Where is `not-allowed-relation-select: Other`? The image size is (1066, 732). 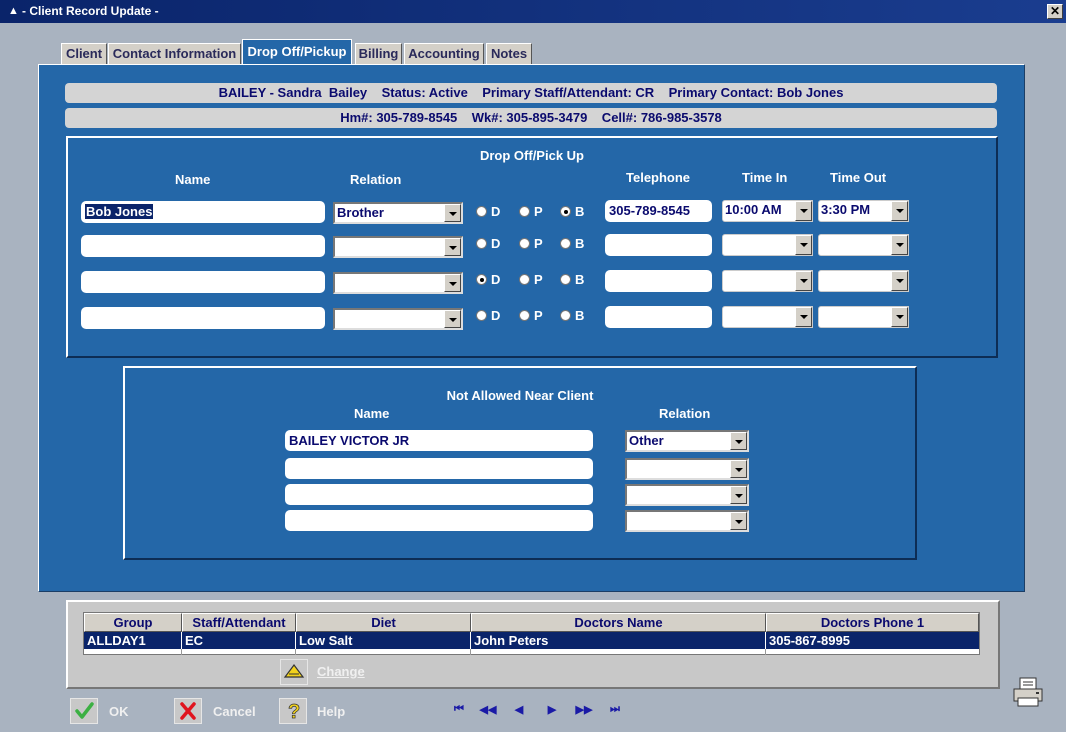
not-allowed-relation-select: Other is located at coordinates (687, 441).